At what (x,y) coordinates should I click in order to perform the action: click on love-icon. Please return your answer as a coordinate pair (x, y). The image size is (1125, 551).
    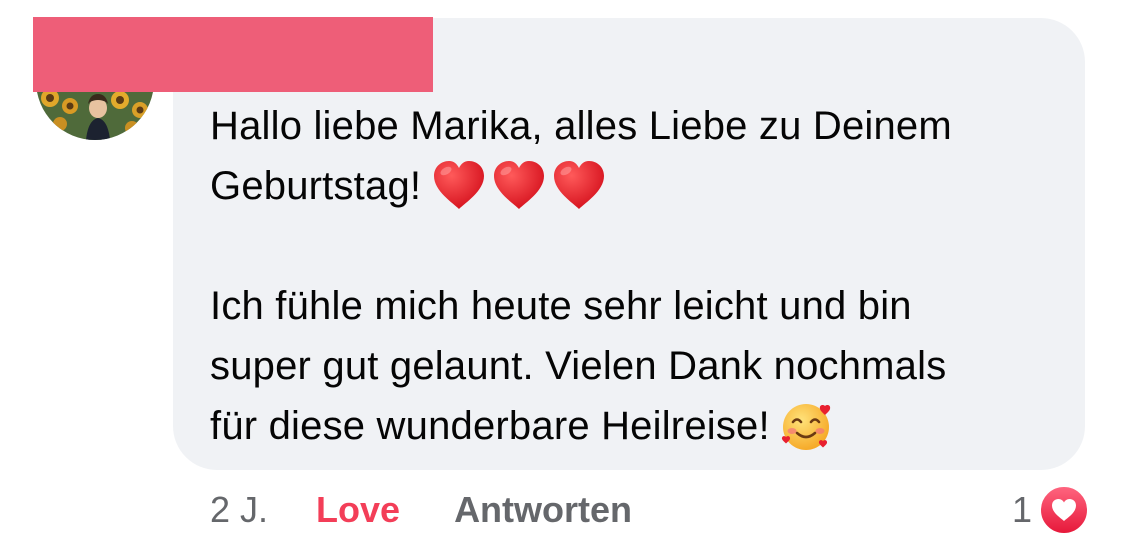
    Looking at the image, I should click on (1064, 510).